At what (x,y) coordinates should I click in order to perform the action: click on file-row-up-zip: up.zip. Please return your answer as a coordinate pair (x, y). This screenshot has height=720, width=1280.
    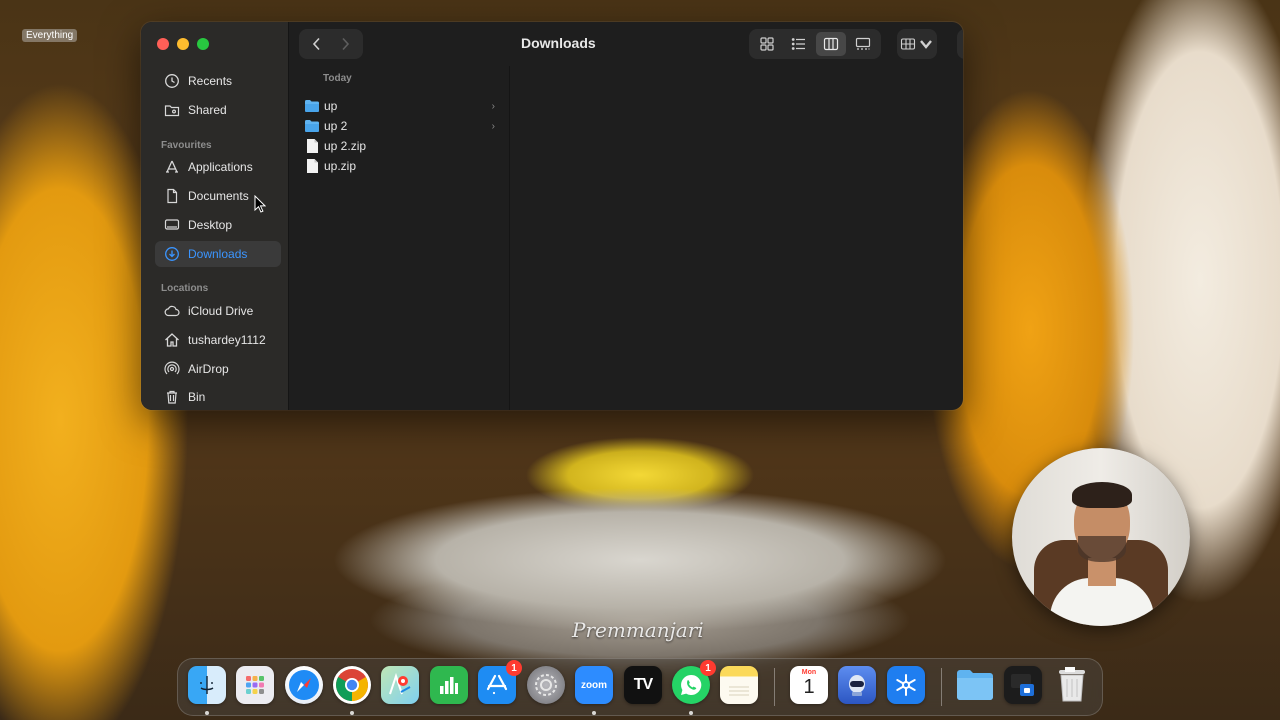
    Looking at the image, I should click on (403, 166).